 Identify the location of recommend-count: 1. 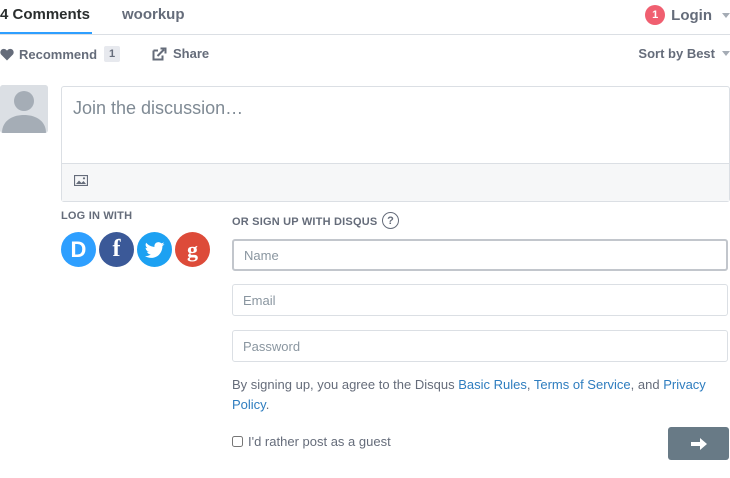
(112, 54).